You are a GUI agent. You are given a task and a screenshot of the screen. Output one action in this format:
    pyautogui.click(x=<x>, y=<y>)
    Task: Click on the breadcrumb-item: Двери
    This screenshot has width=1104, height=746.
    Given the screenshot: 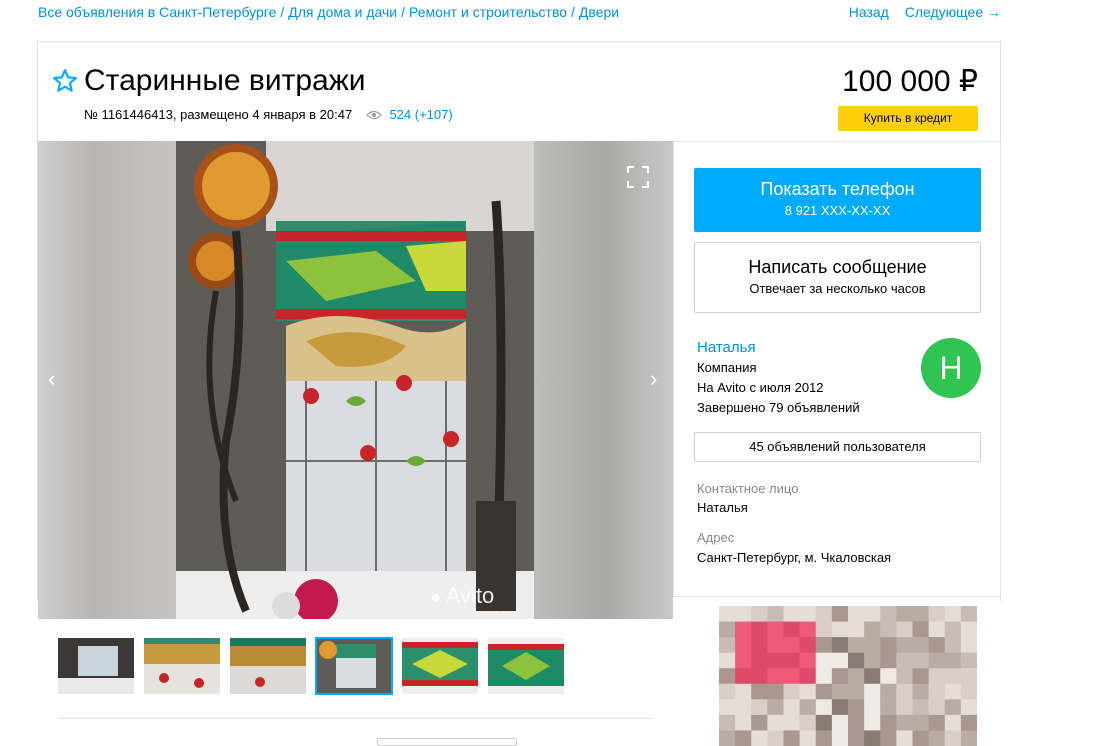 What is the action you would take?
    pyautogui.click(x=599, y=12)
    